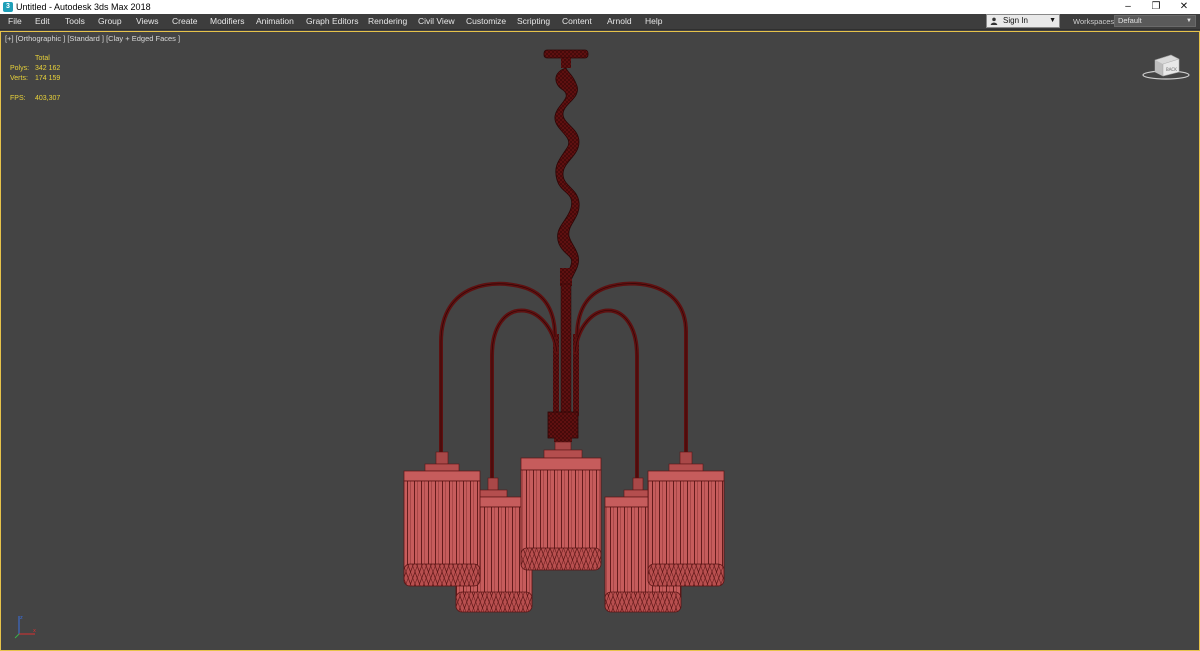  I want to click on stats-header: Total, so click(42, 58).